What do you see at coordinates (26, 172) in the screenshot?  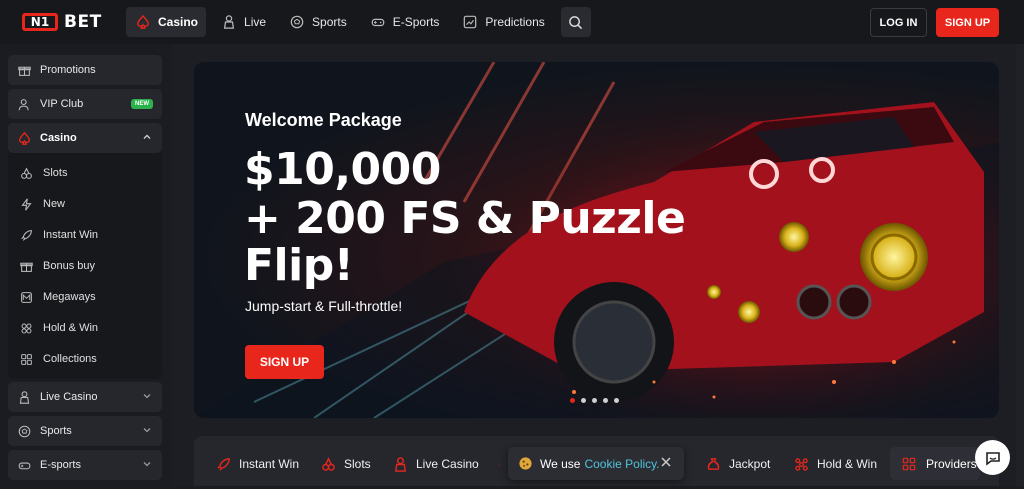 I see `cherries-icon` at bounding box center [26, 172].